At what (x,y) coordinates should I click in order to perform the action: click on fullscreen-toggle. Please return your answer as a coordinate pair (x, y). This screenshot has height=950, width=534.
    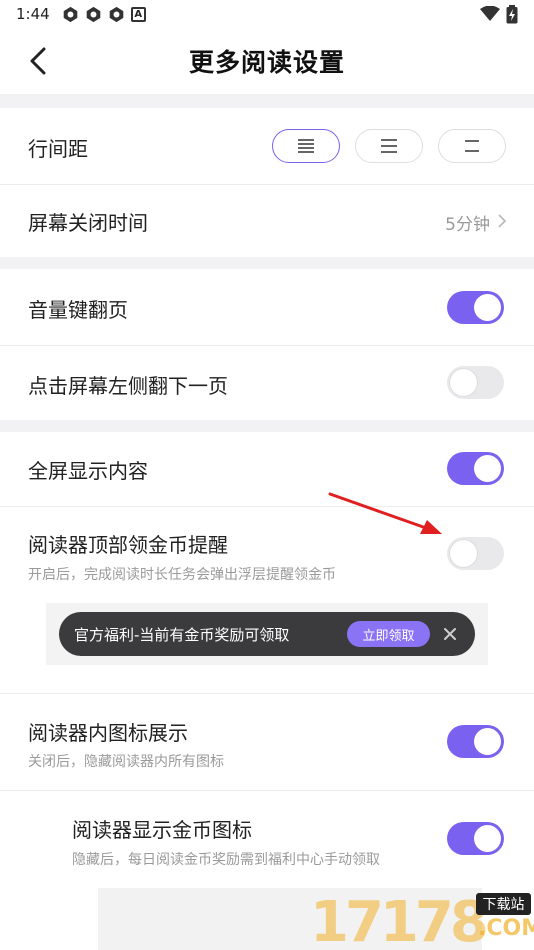
    Looking at the image, I should click on (475, 468).